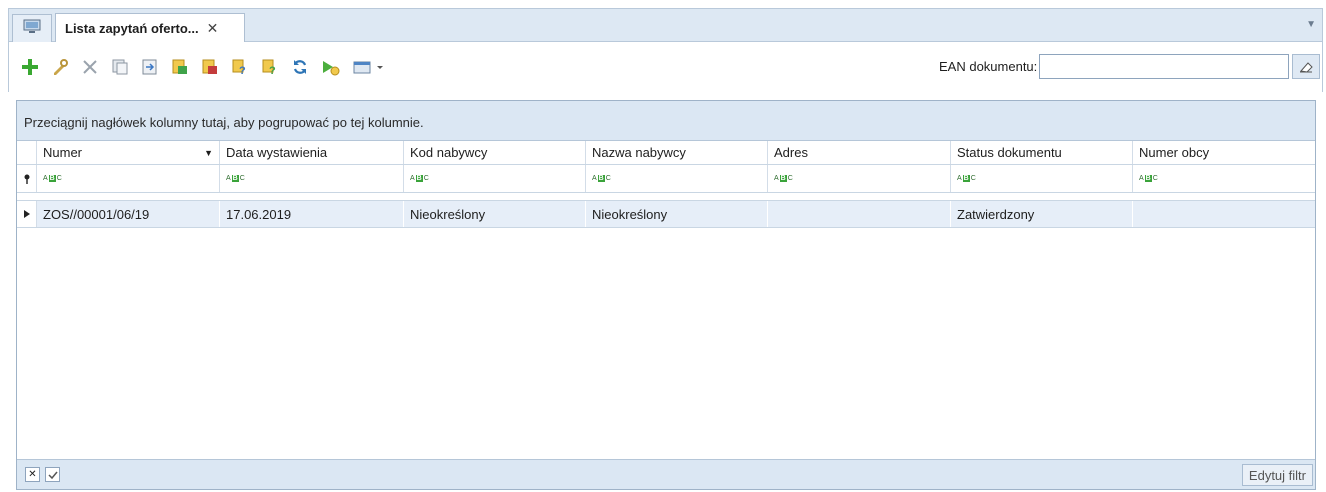 The width and height of the screenshot is (1326, 492). What do you see at coordinates (666, 474) in the screenshot?
I see `filter-status-bar: ✕ Edytuj filtr` at bounding box center [666, 474].